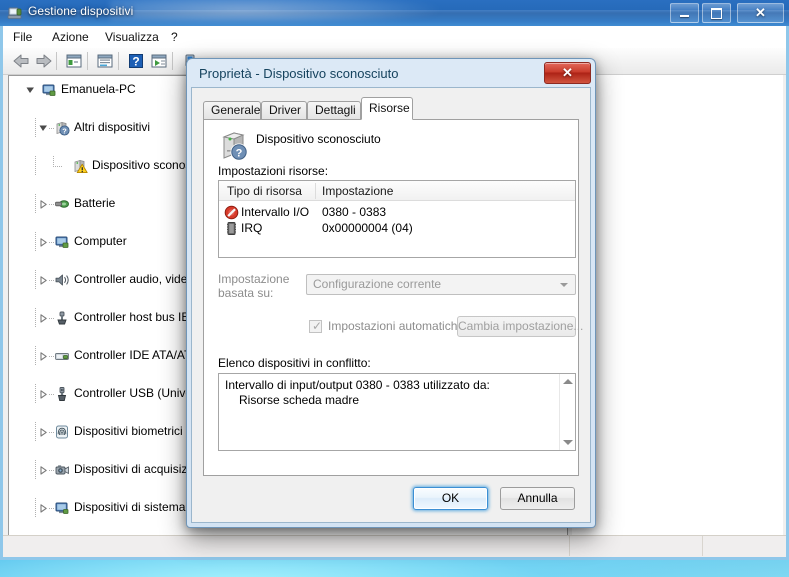 The height and width of the screenshot is (577, 789). What do you see at coordinates (112, 127) in the screenshot?
I see `tree-item-label: Altri dispositivi` at bounding box center [112, 127].